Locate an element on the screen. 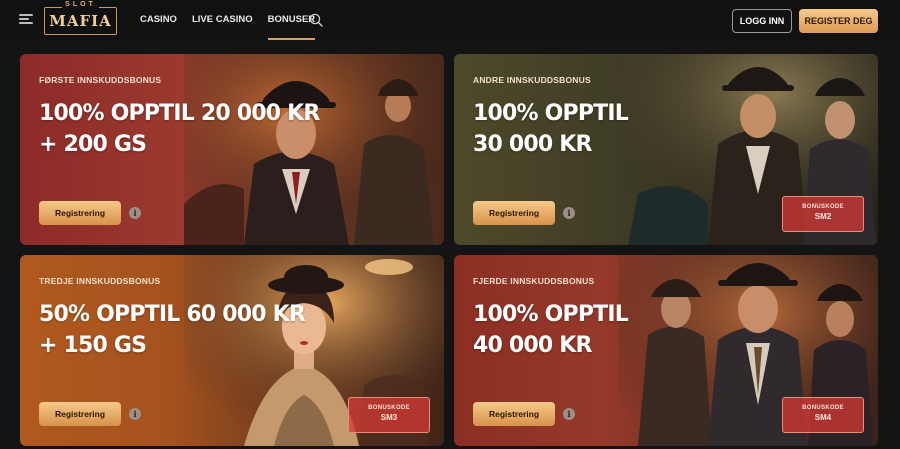 The height and width of the screenshot is (449, 900). main-nav: CASINO LIVE CASINO BONUSER is located at coordinates (235, 20).